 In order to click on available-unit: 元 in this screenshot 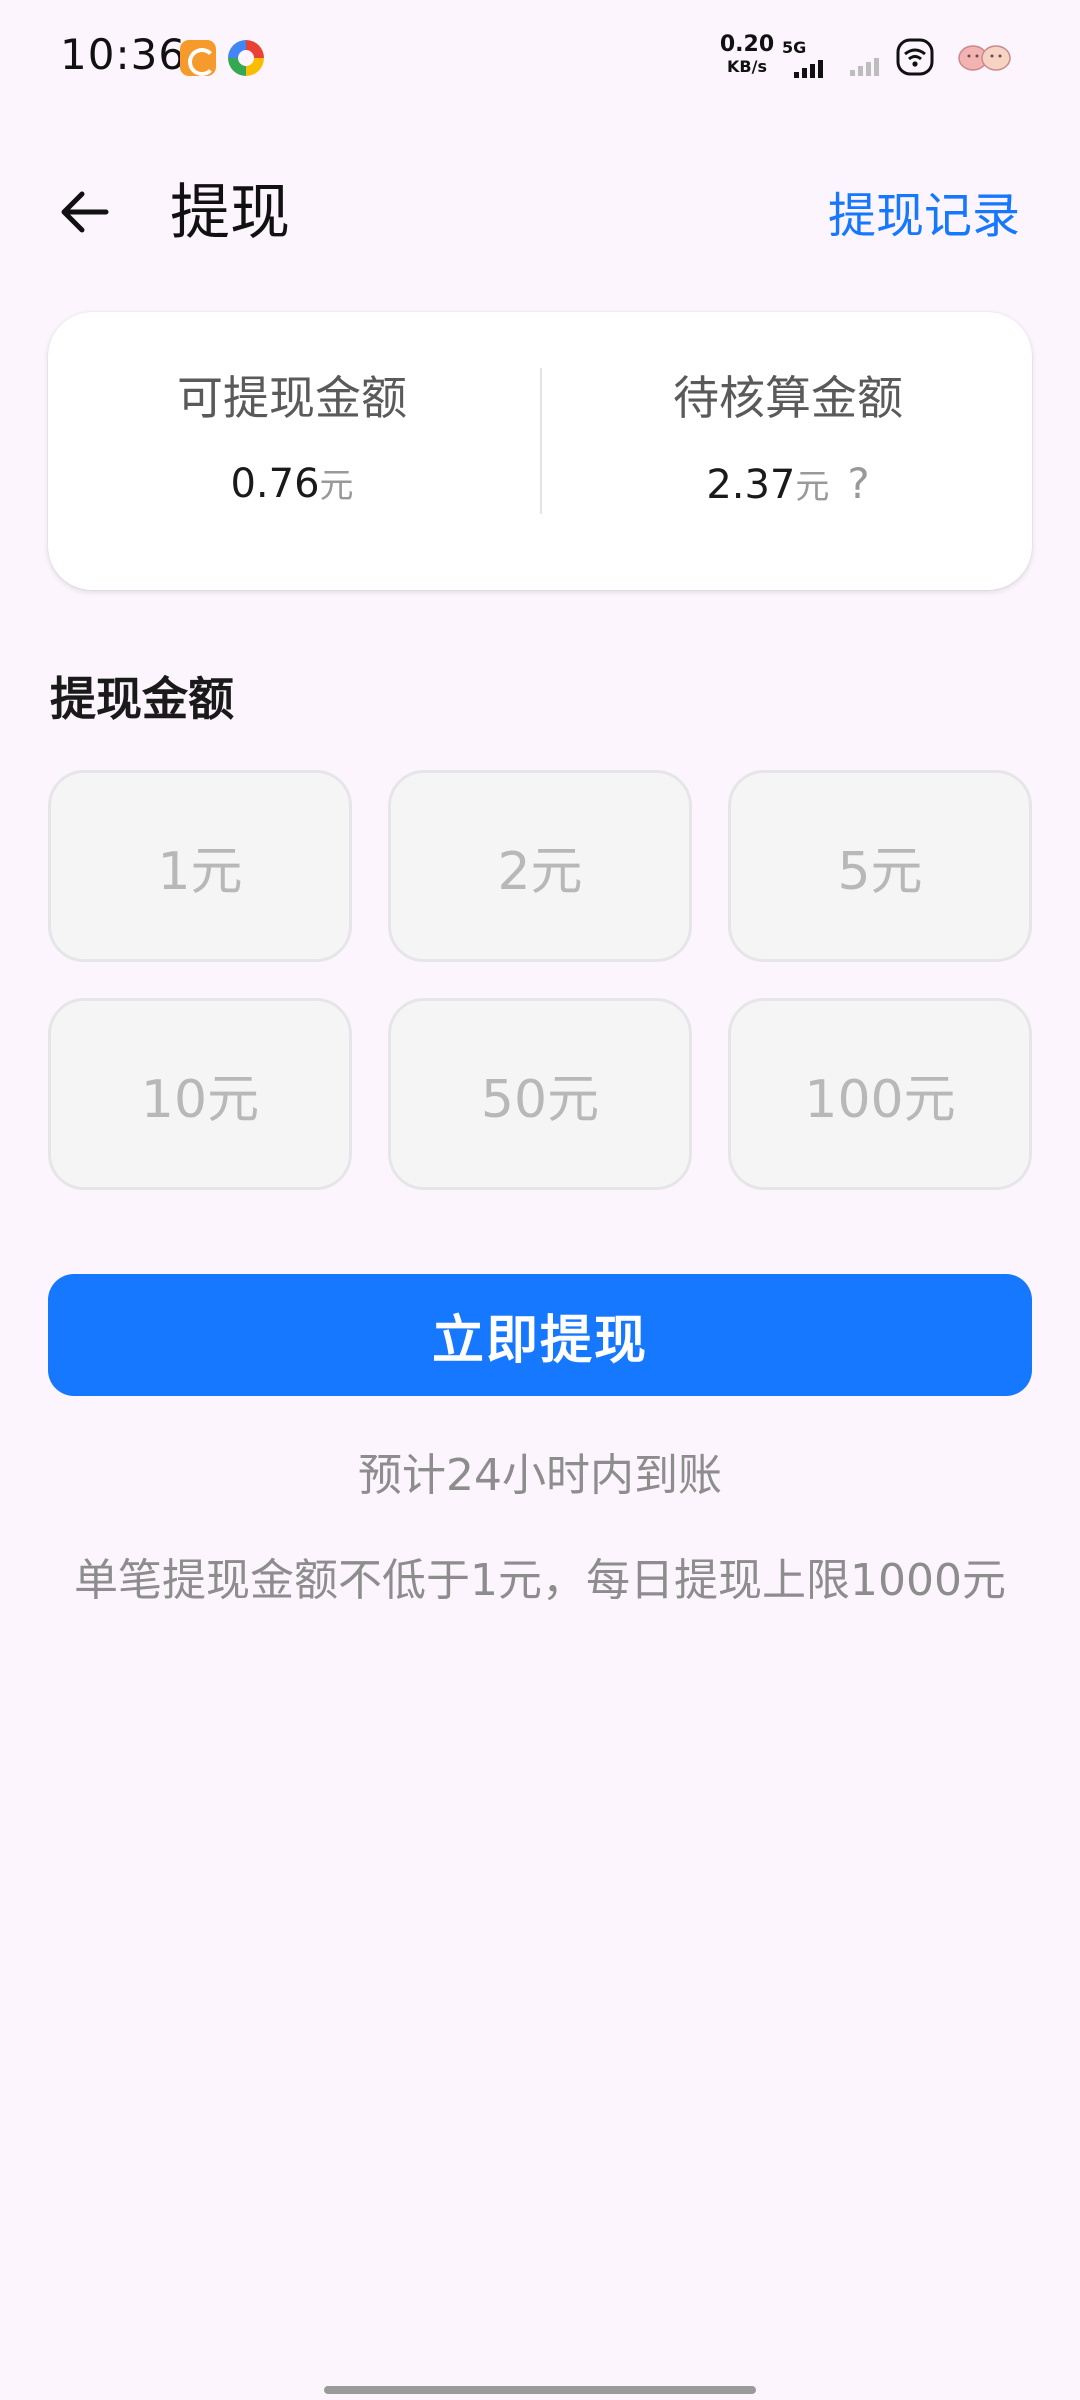, I will do `click(336, 486)`.